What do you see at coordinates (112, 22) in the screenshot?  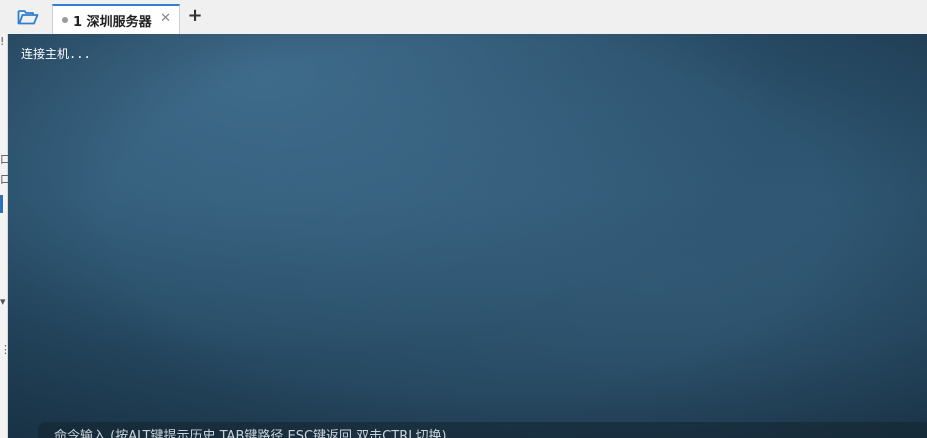 I see `tab-label: 1 深圳服务器` at bounding box center [112, 22].